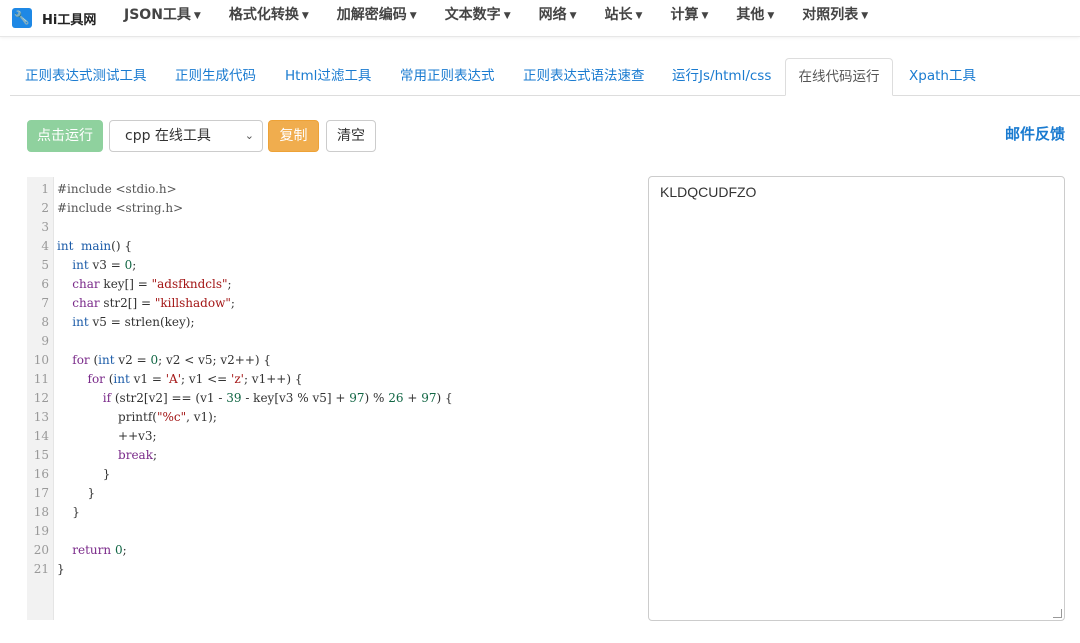  Describe the element at coordinates (152, 284) in the screenshot. I see `code-text: char key[] = "adsfkndcls";` at that location.